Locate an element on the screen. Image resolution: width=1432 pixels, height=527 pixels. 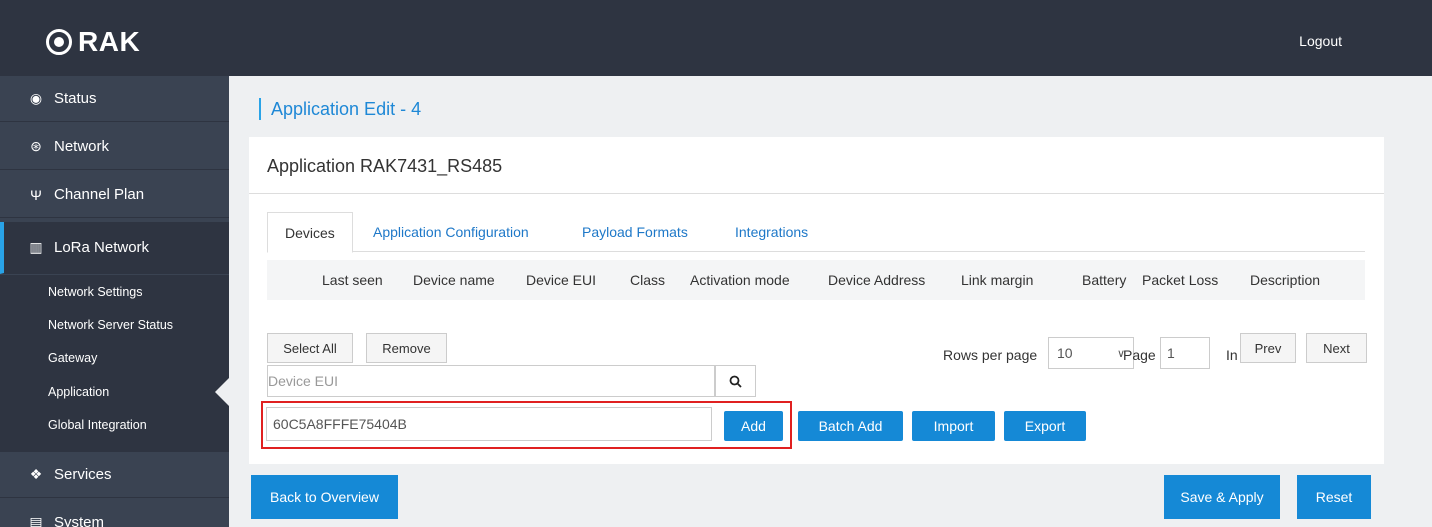
sidebar-item-network: ⊛ Network is located at coordinates (114, 147).